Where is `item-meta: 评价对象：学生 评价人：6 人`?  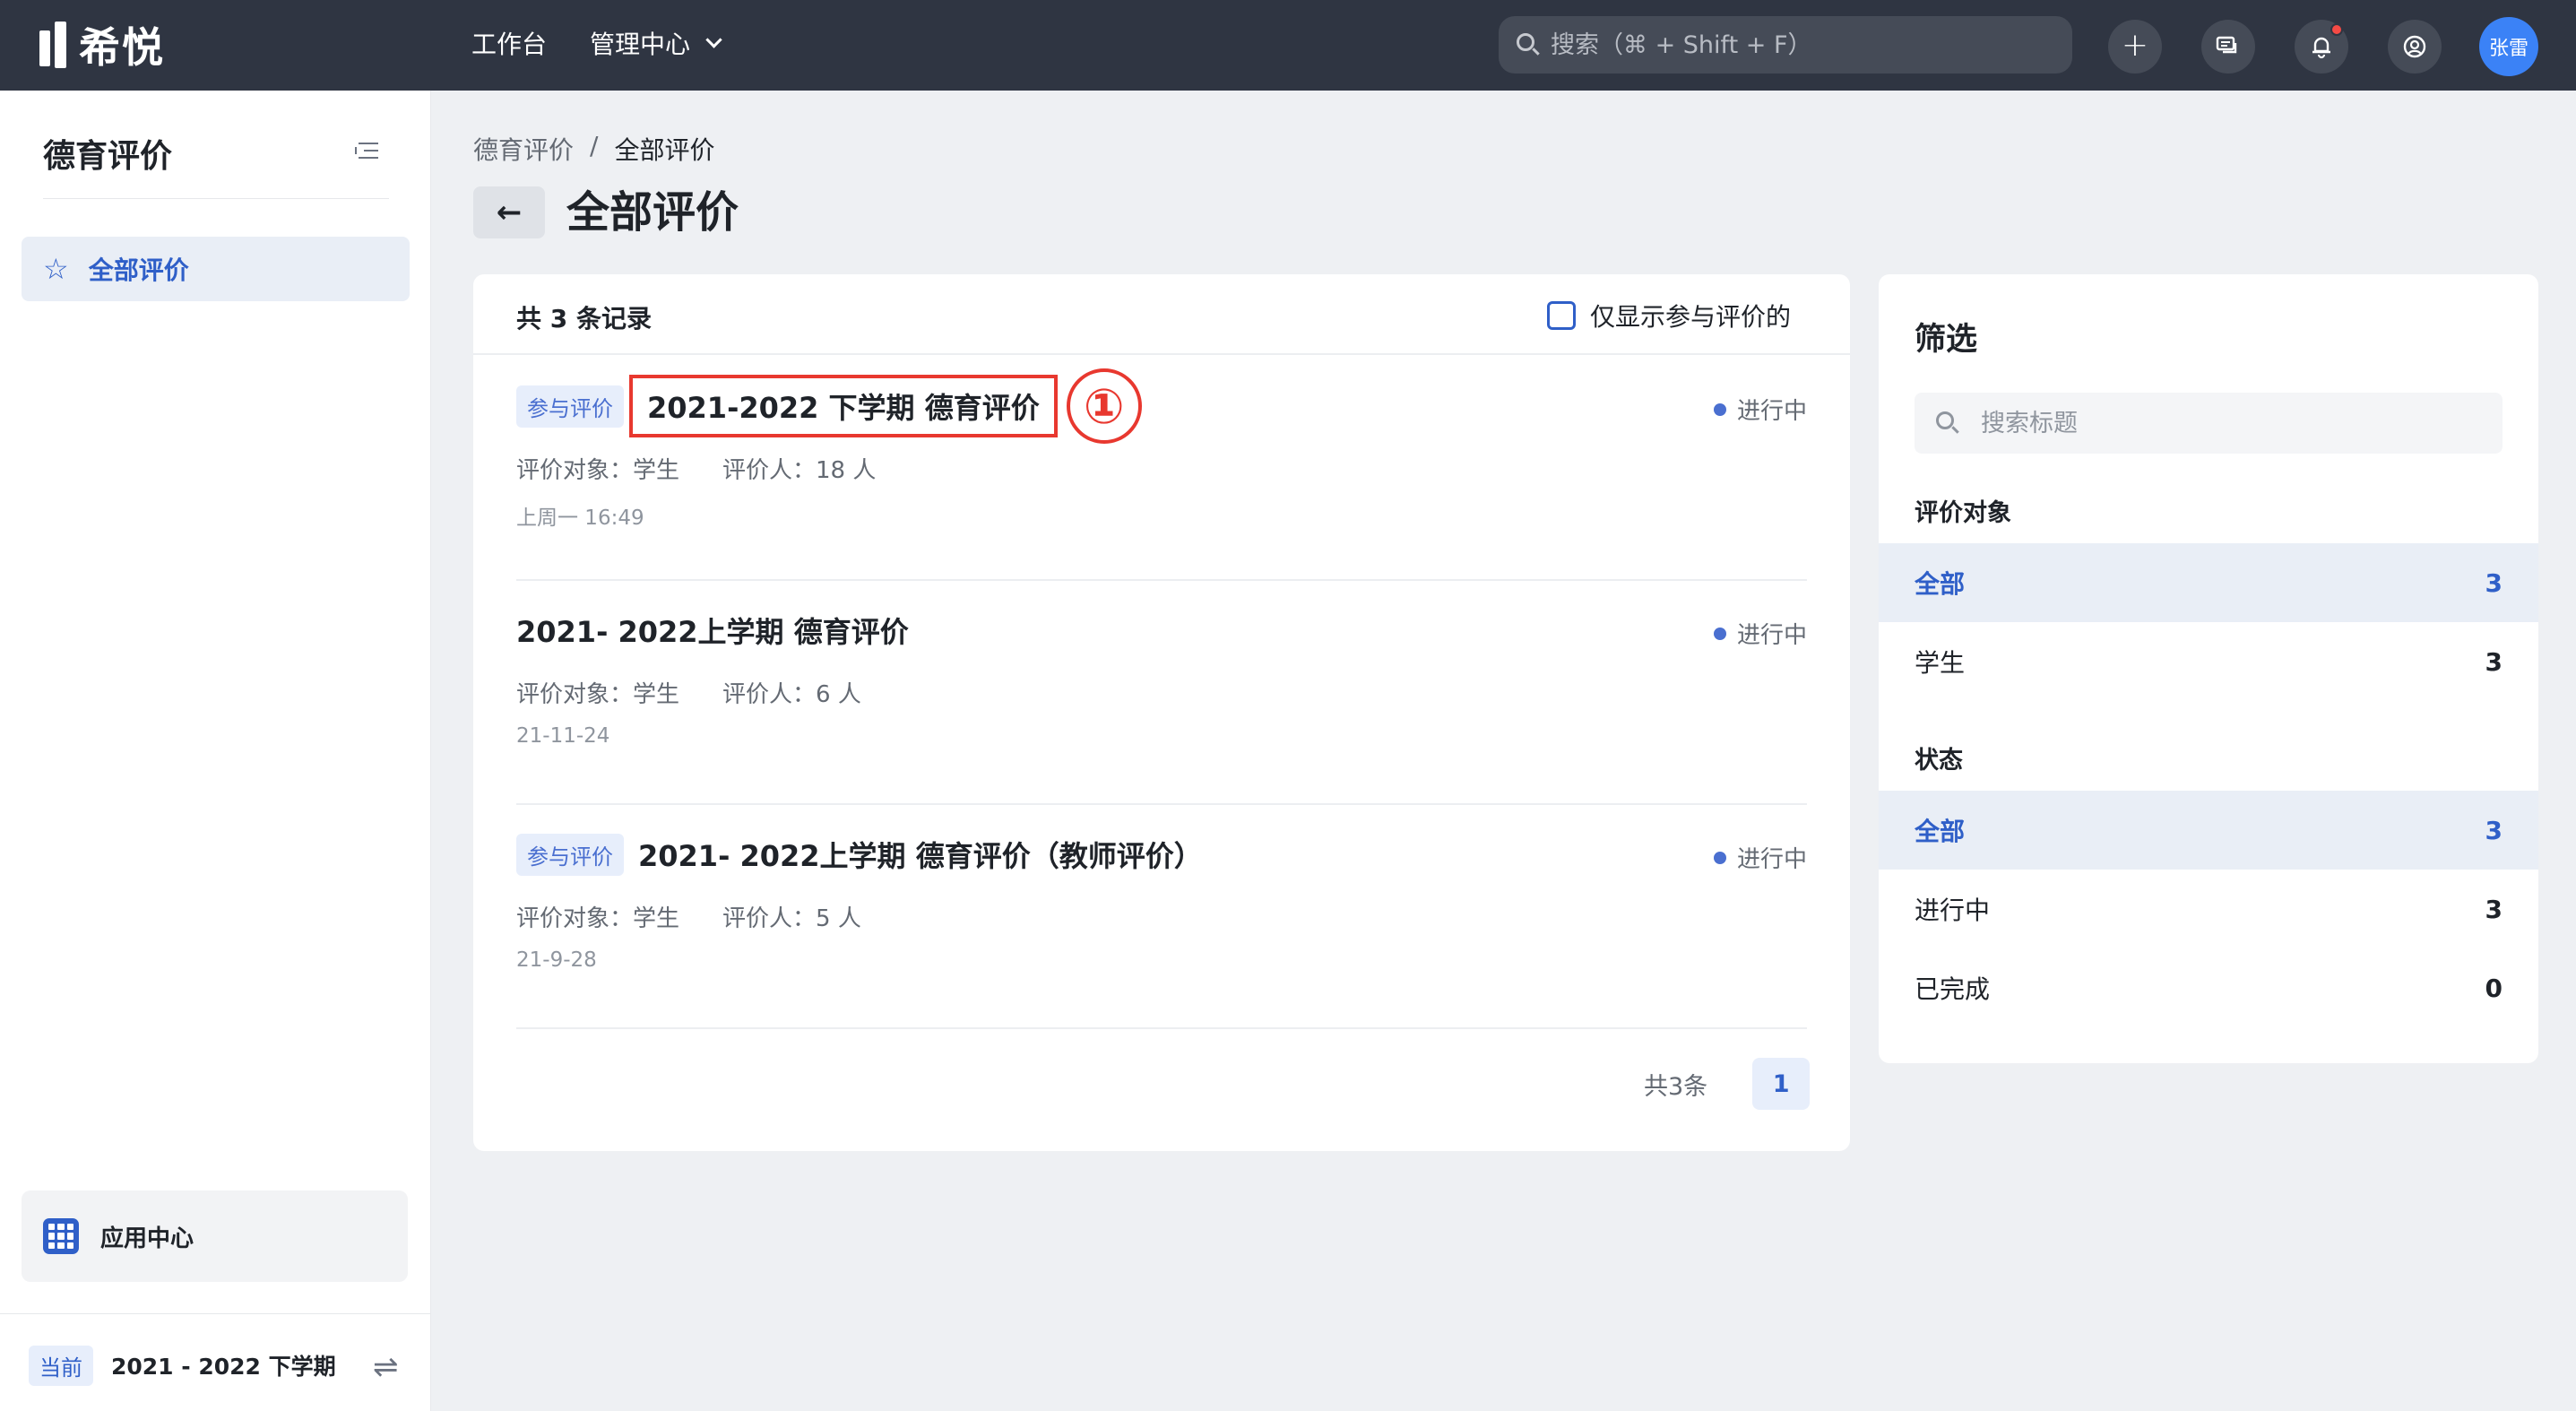 item-meta: 评价对象：学生 评价人：6 人 is located at coordinates (688, 692).